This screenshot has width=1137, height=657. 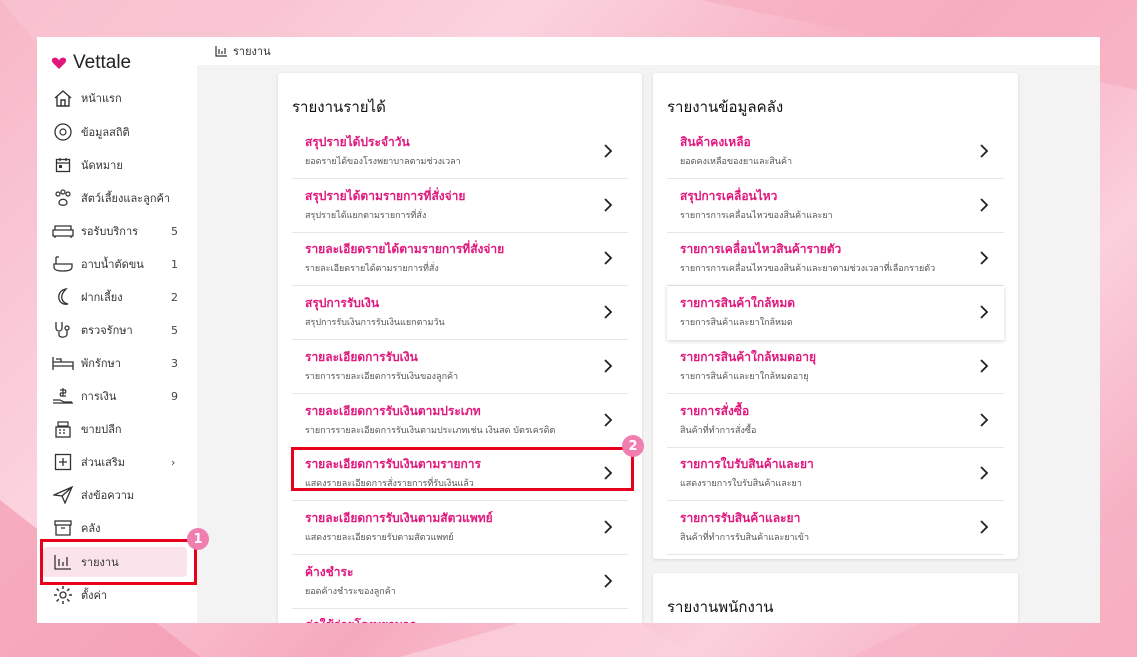 I want to click on report-row: ค้างชำระ ยอดค้างชำระของลูกค้า, so click(x=460, y=582).